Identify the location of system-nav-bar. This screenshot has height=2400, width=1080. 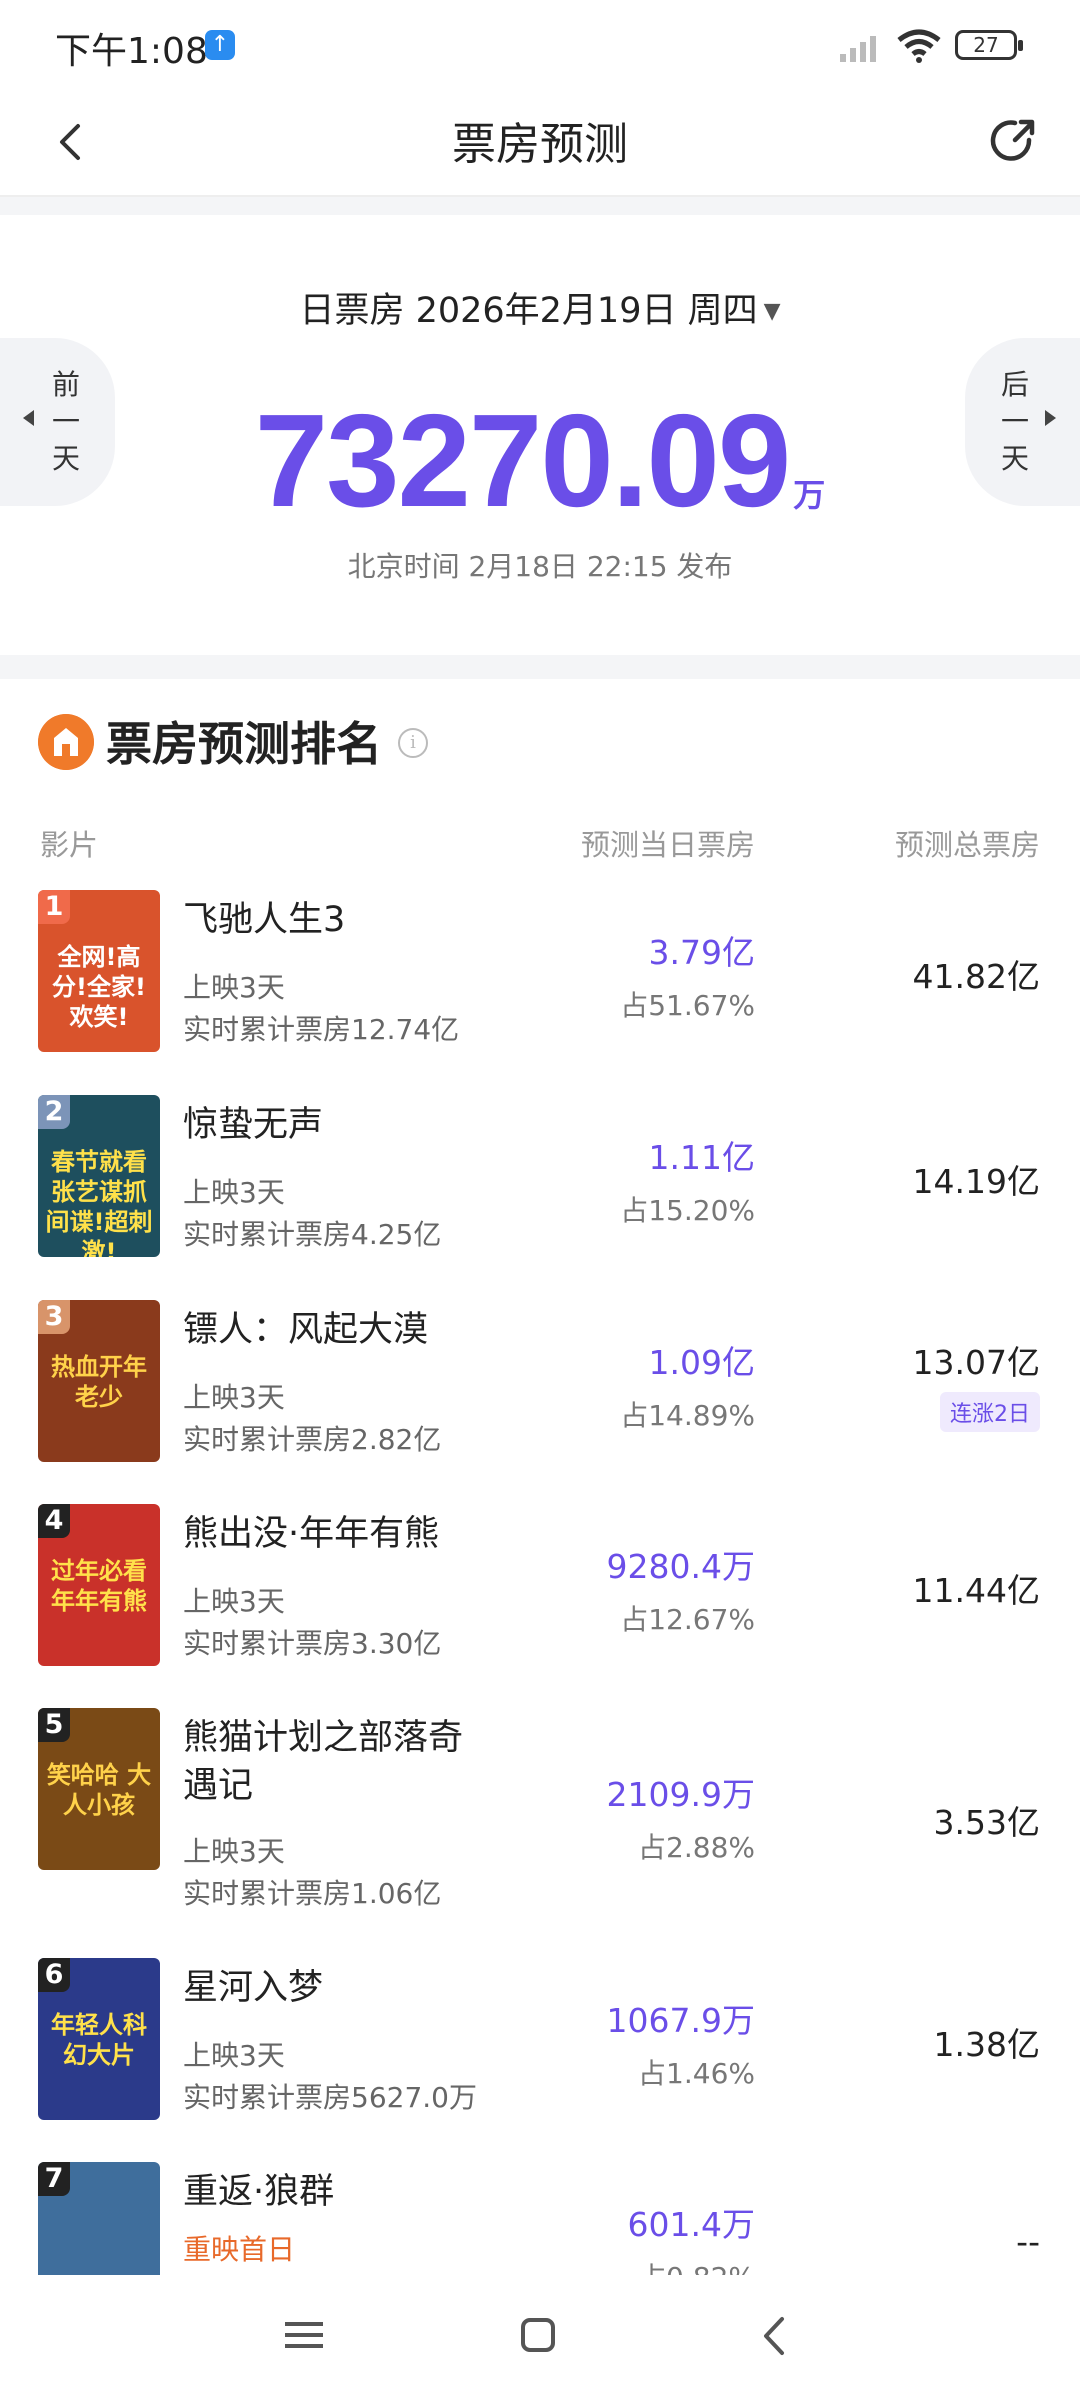
(540, 2337).